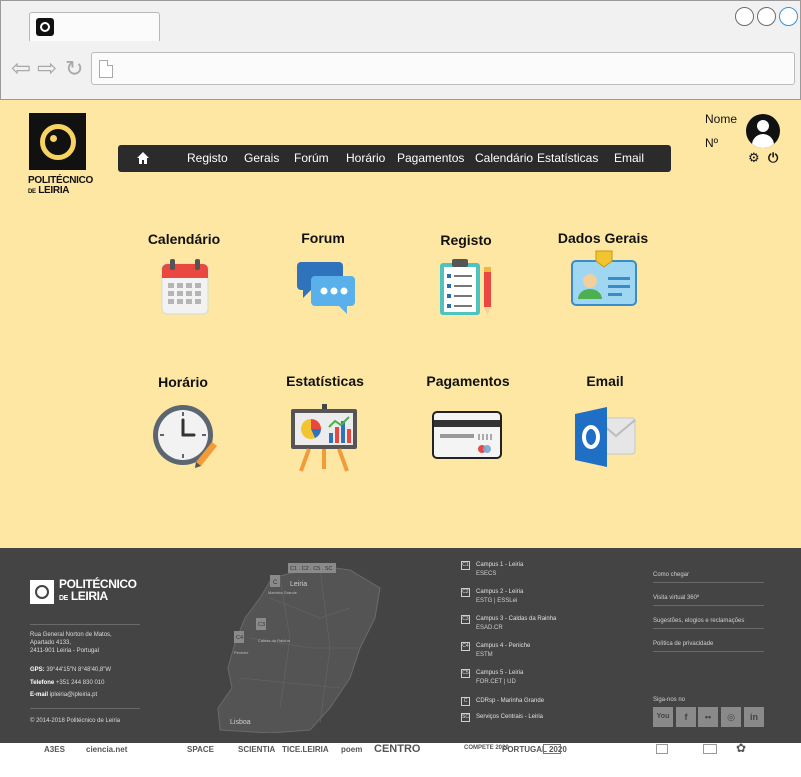 The width and height of the screenshot is (801, 777). What do you see at coordinates (240, 722) in the screenshot?
I see `map-place: Lisboa` at bounding box center [240, 722].